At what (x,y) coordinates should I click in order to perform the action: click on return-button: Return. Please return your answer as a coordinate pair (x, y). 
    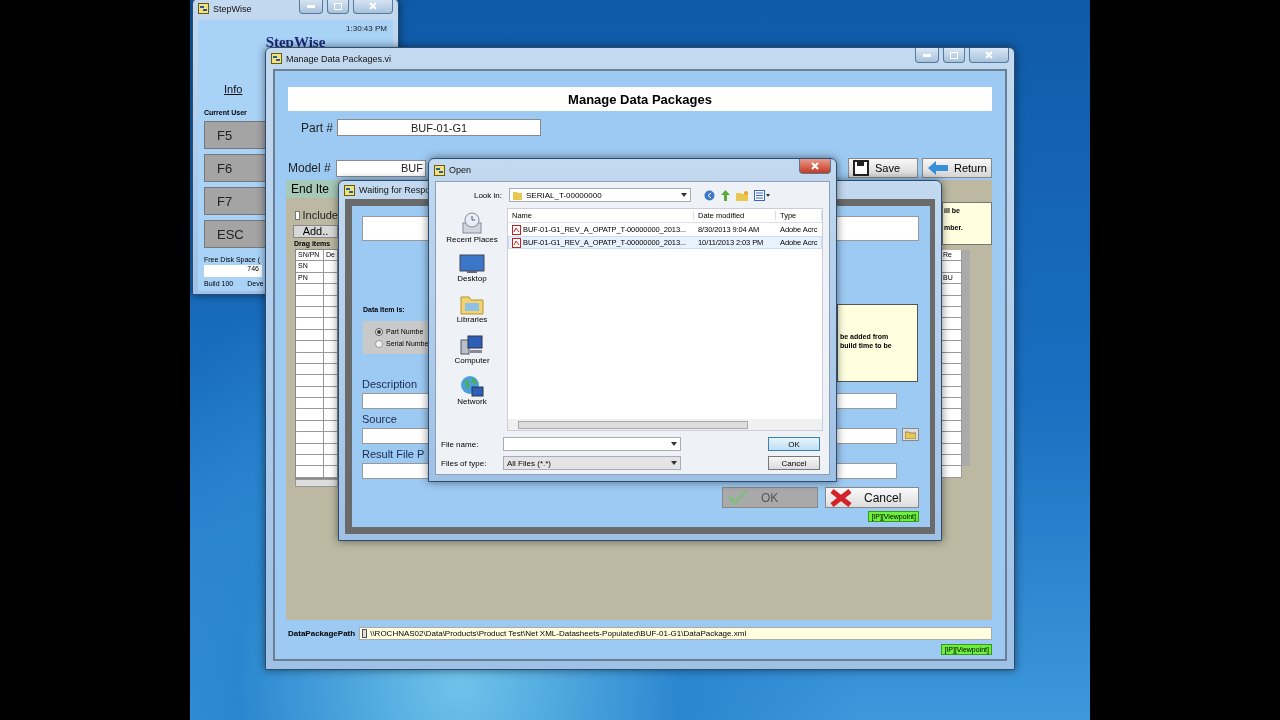
    Looking at the image, I should click on (957, 168).